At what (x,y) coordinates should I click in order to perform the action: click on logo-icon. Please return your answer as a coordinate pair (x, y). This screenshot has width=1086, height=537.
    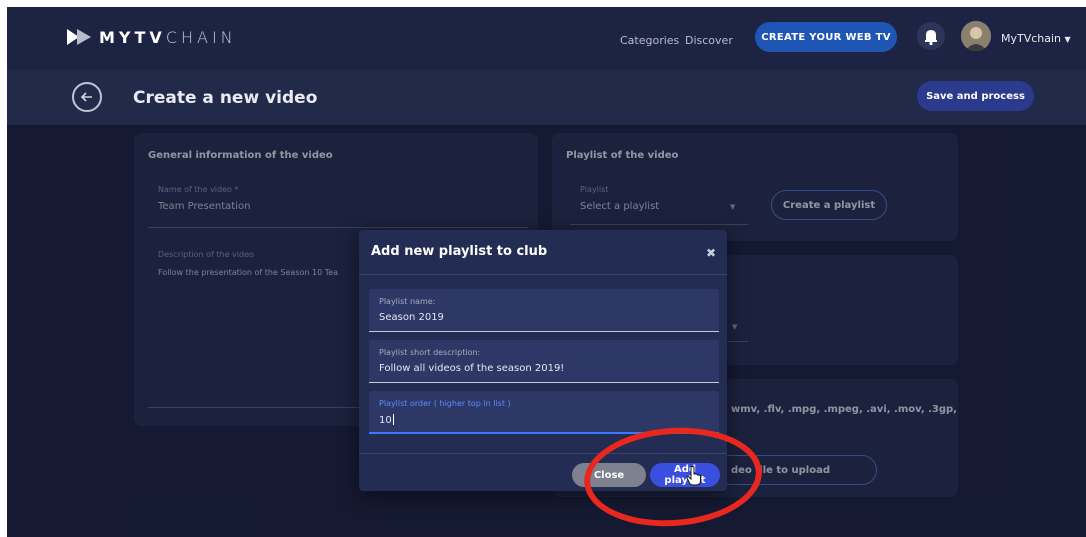
    Looking at the image, I should click on (79, 37).